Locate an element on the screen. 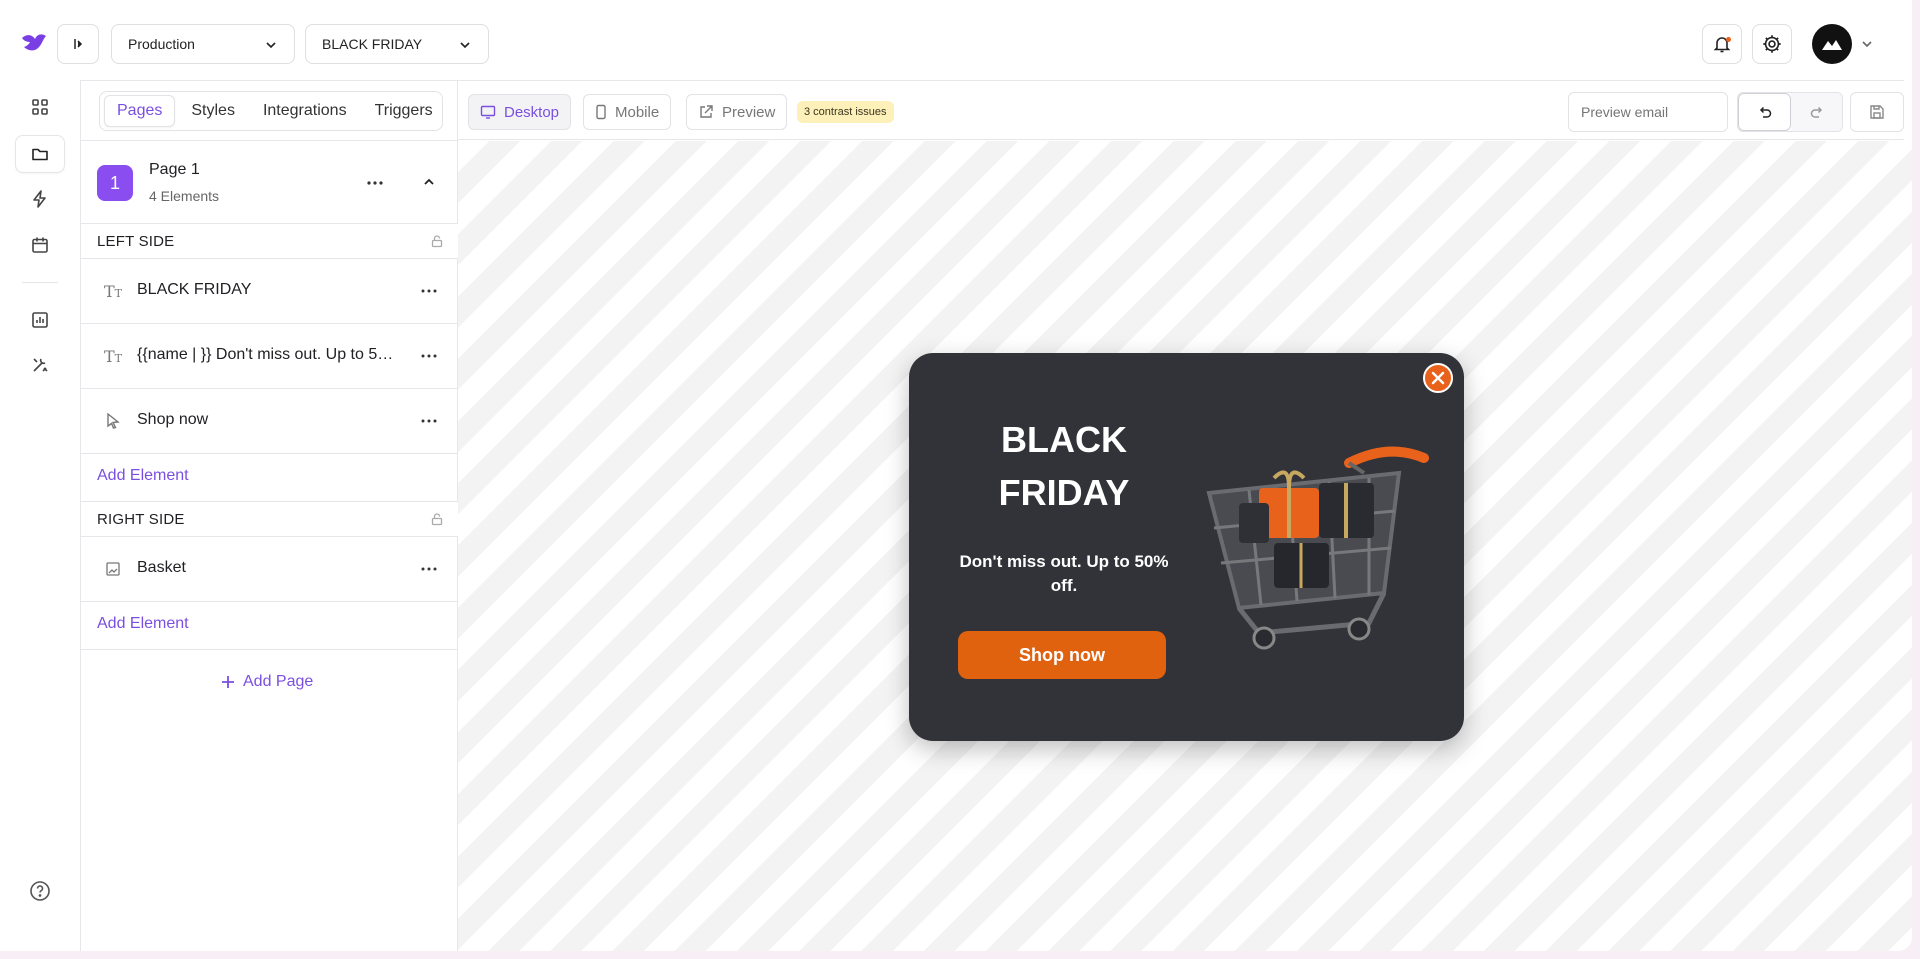  section-title: RIGHT SIDE is located at coordinates (141, 519).